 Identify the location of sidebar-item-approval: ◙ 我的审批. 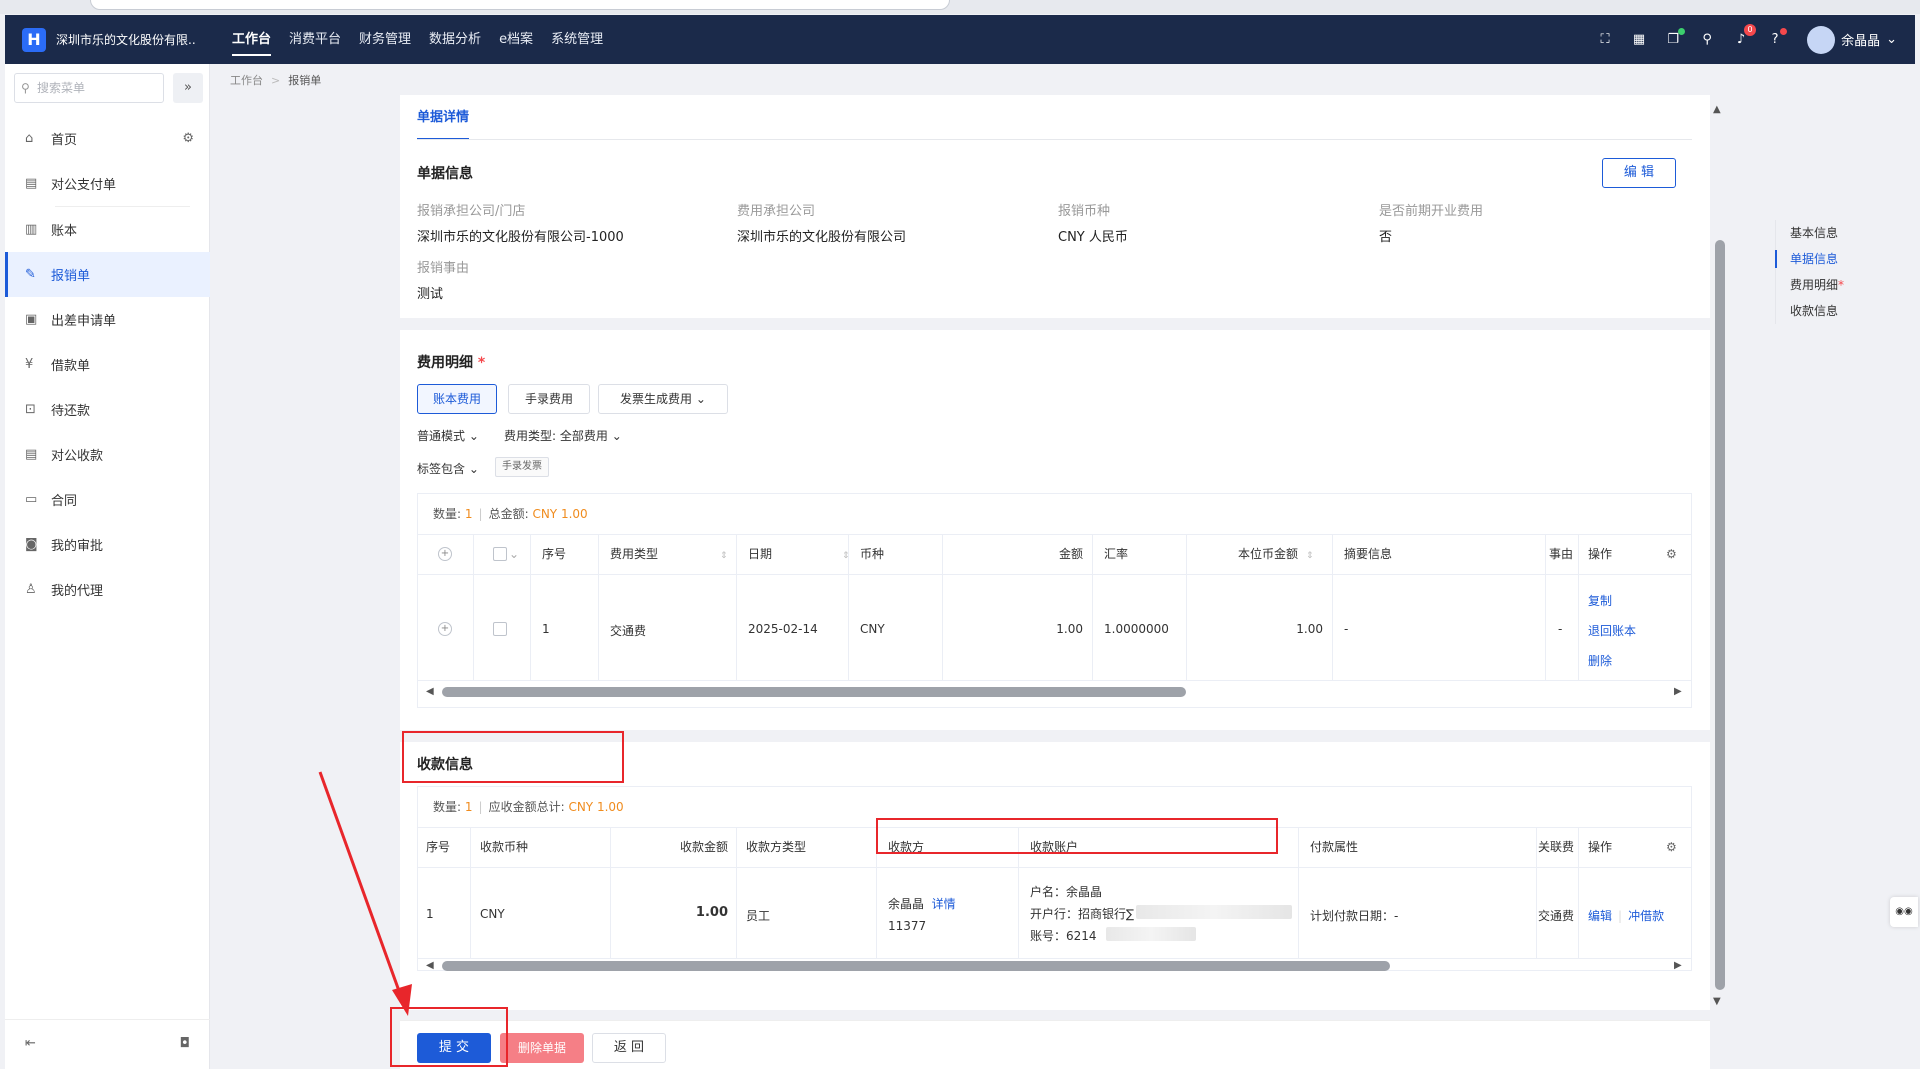
(107, 544).